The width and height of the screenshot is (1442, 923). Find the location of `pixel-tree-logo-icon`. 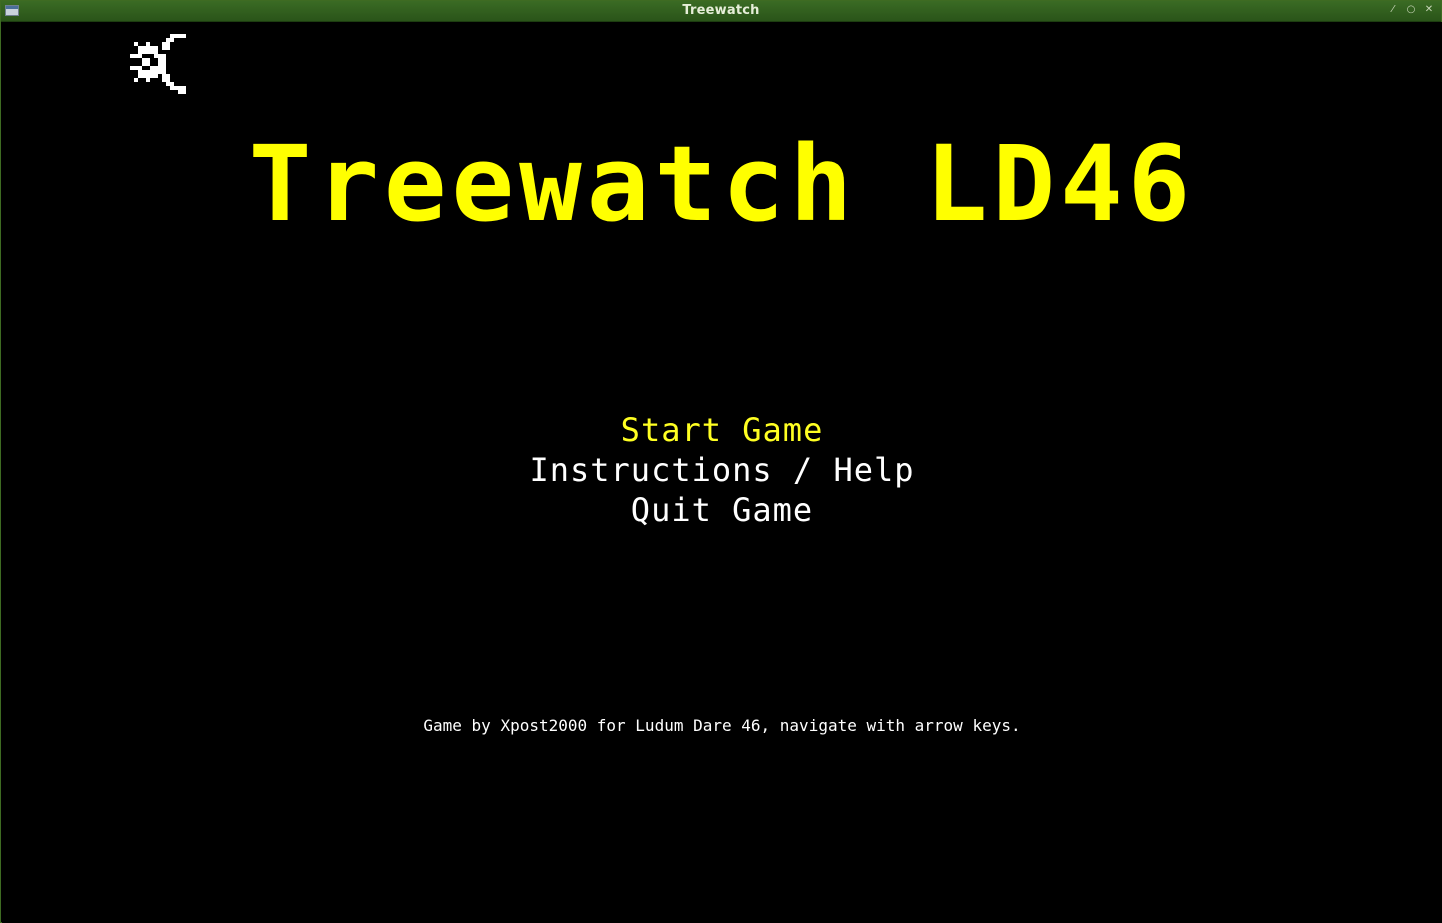

pixel-tree-logo-icon is located at coordinates (158, 64).